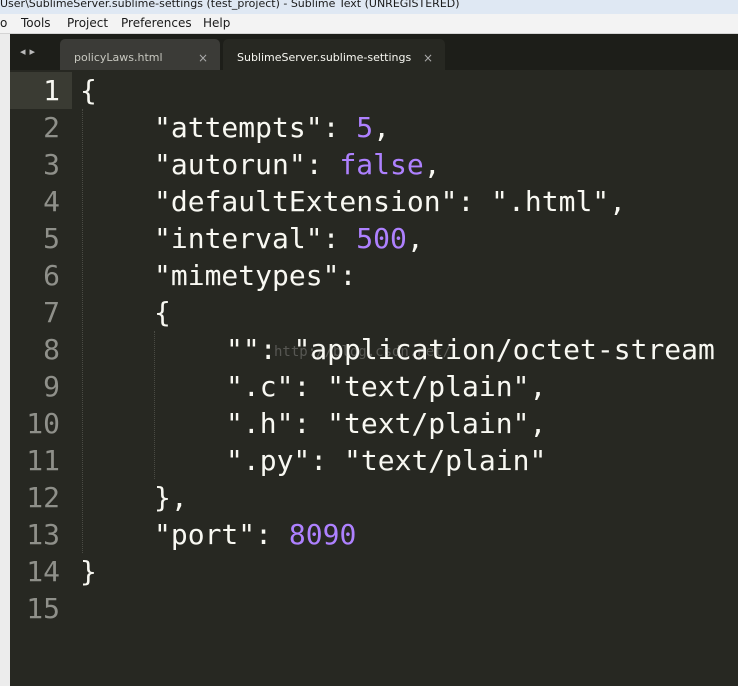  Describe the element at coordinates (255, 275) in the screenshot. I see `code-line-6: "mimetypes":` at that location.